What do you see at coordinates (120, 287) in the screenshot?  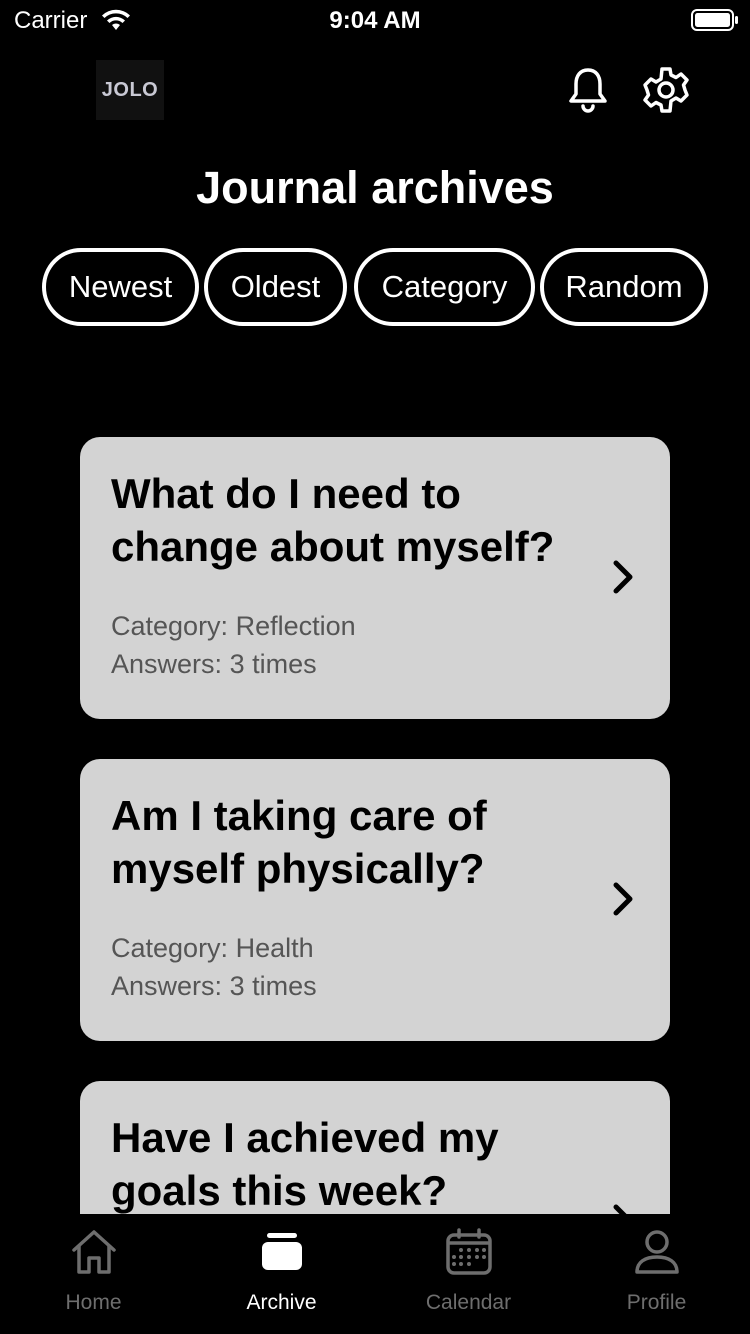 I see `filter-newest-button: Newest` at bounding box center [120, 287].